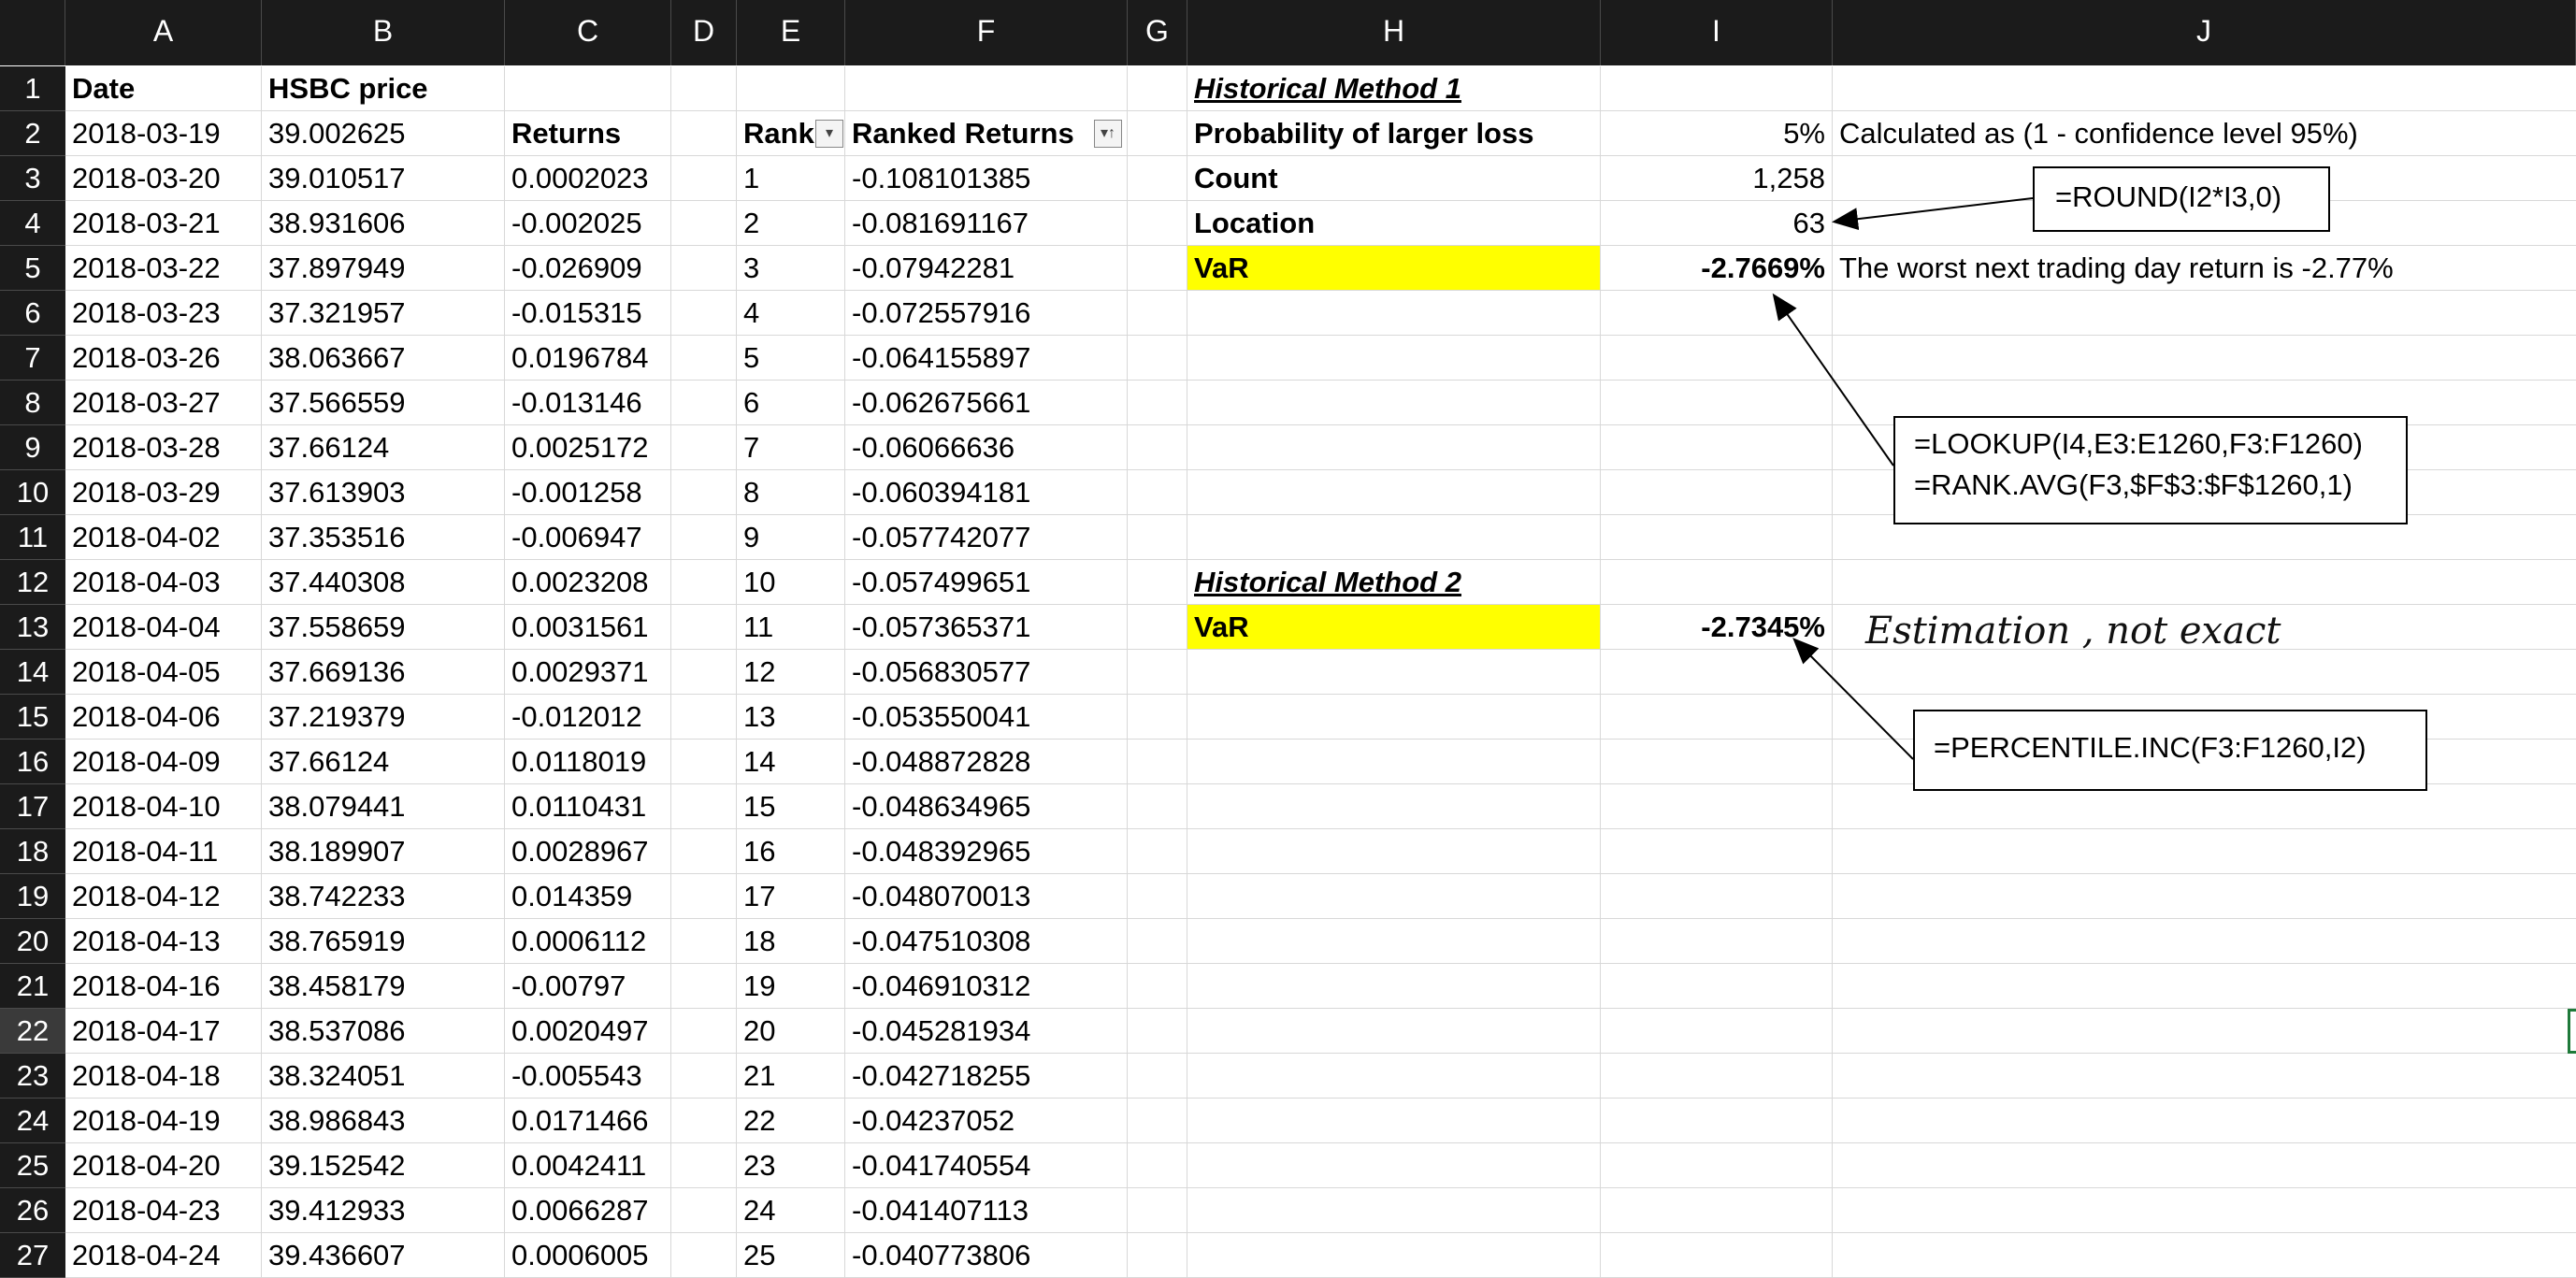  Describe the element at coordinates (384, 941) in the screenshot. I see `price-cell: 38.765919` at that location.